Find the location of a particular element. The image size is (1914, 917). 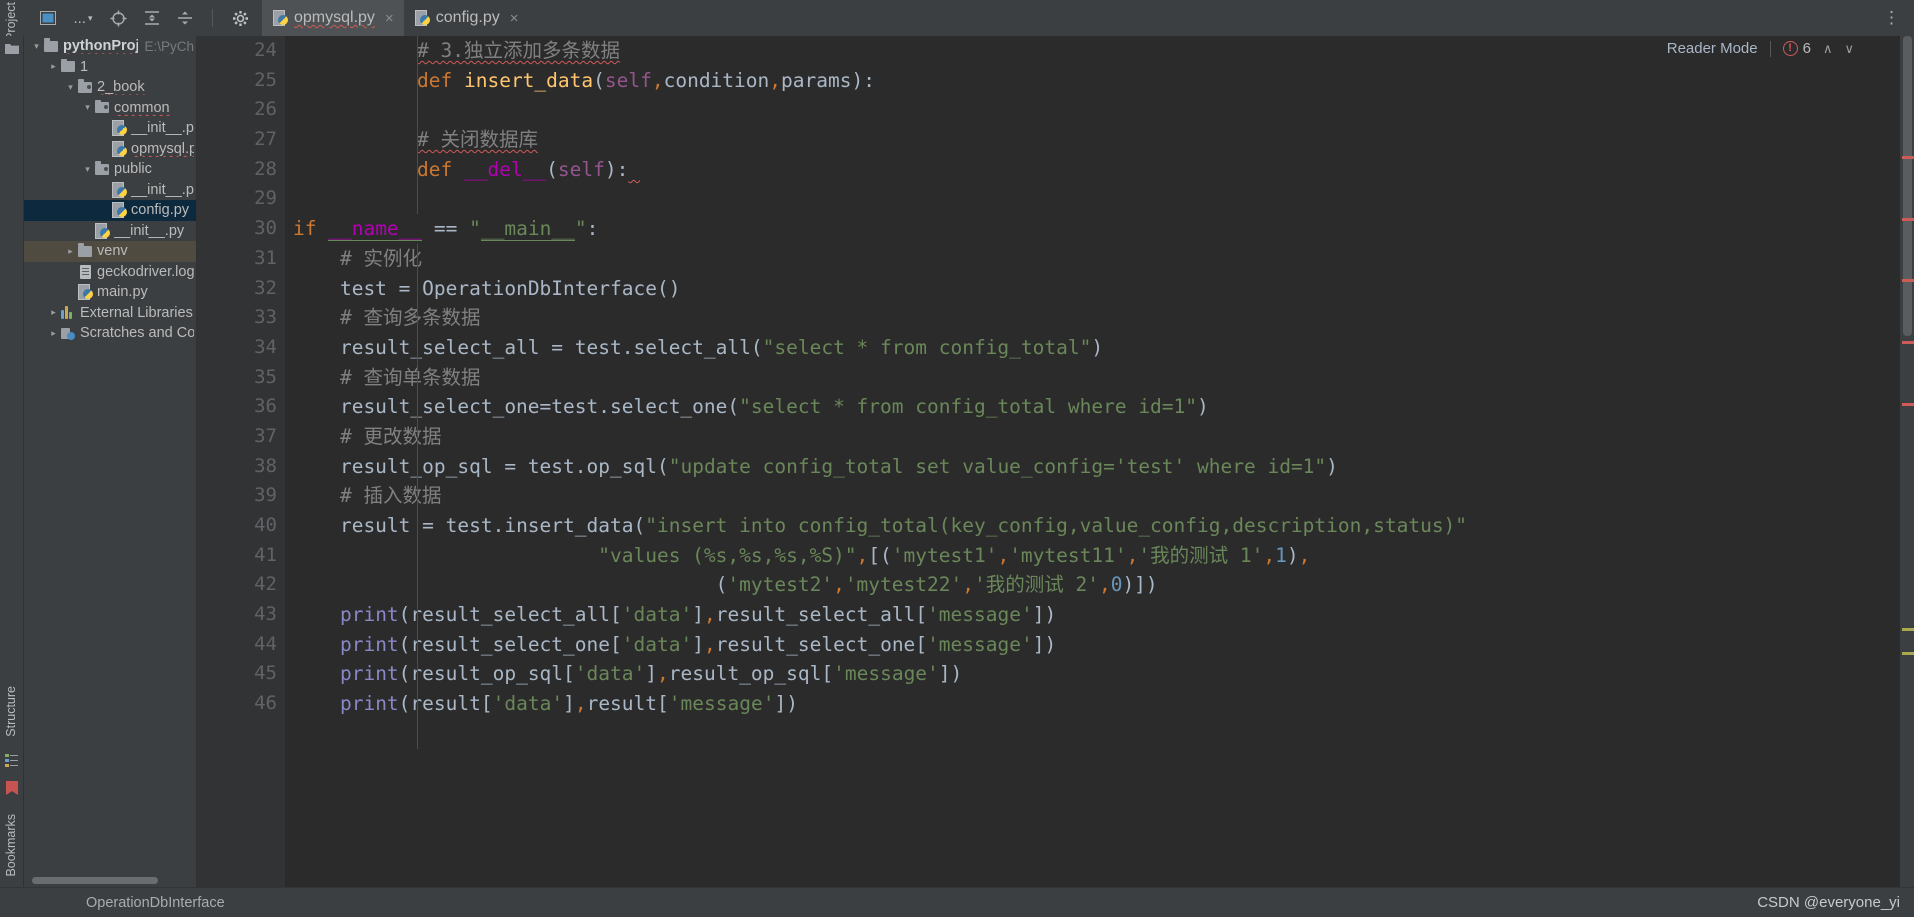

line-number: 39 is located at coordinates (241, 496).